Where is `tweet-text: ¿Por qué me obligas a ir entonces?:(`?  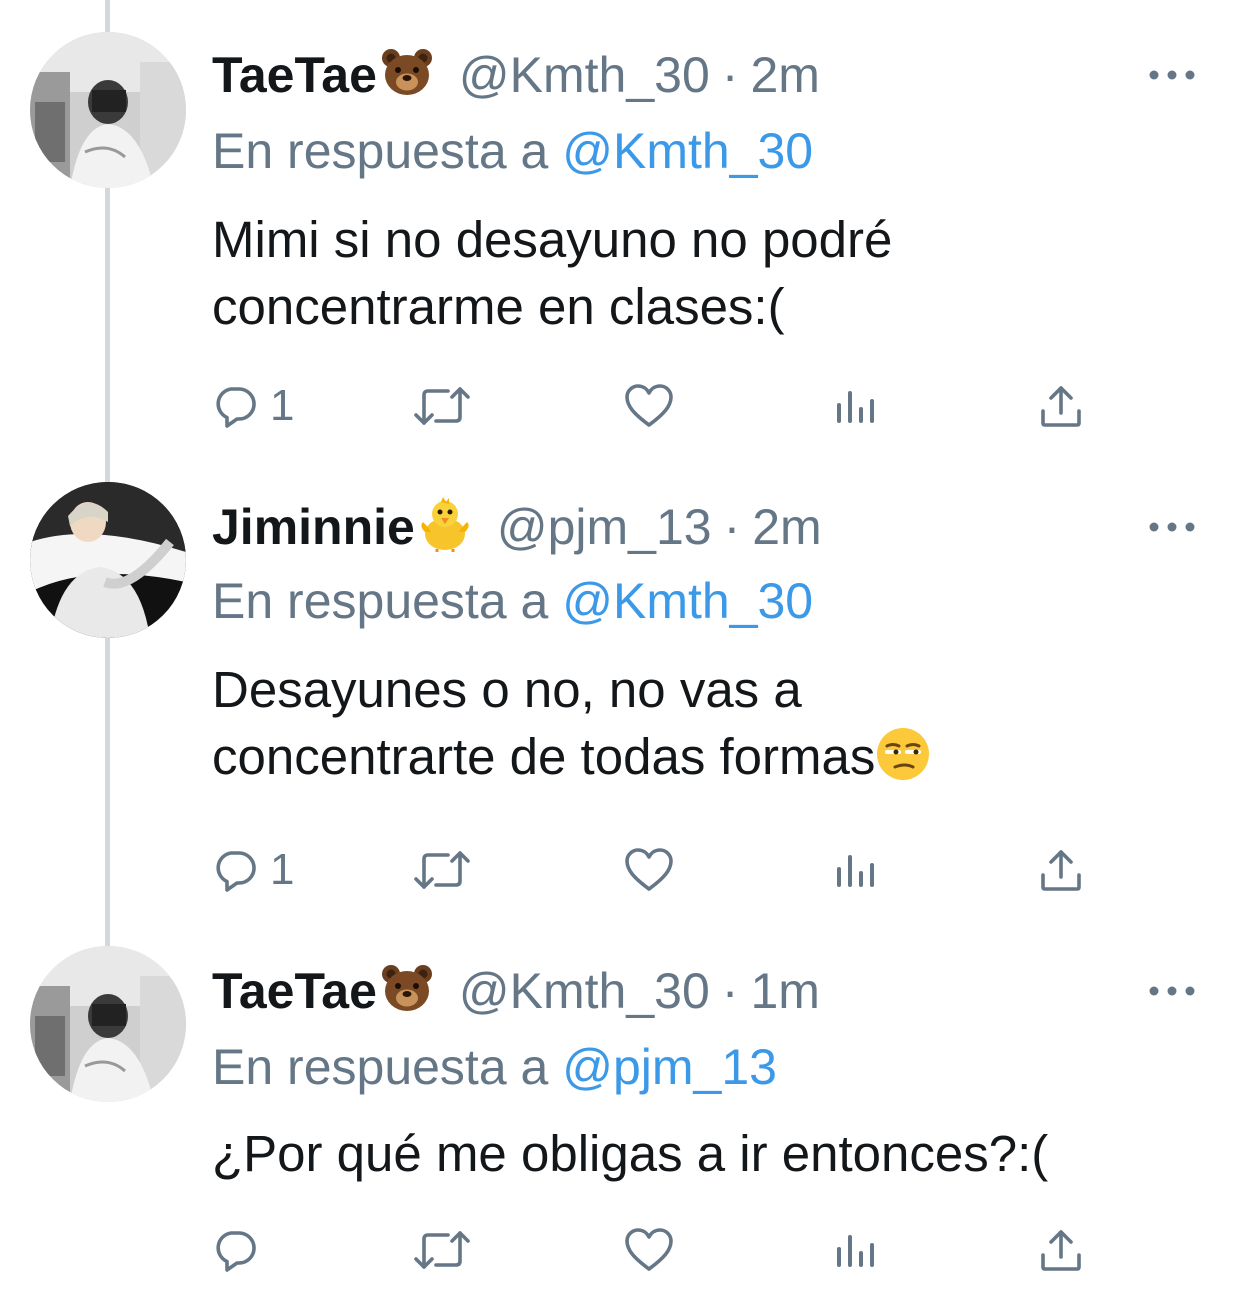
tweet-text: ¿Por qué me obligas a ir entonces?:( is located at coordinates (707, 1153).